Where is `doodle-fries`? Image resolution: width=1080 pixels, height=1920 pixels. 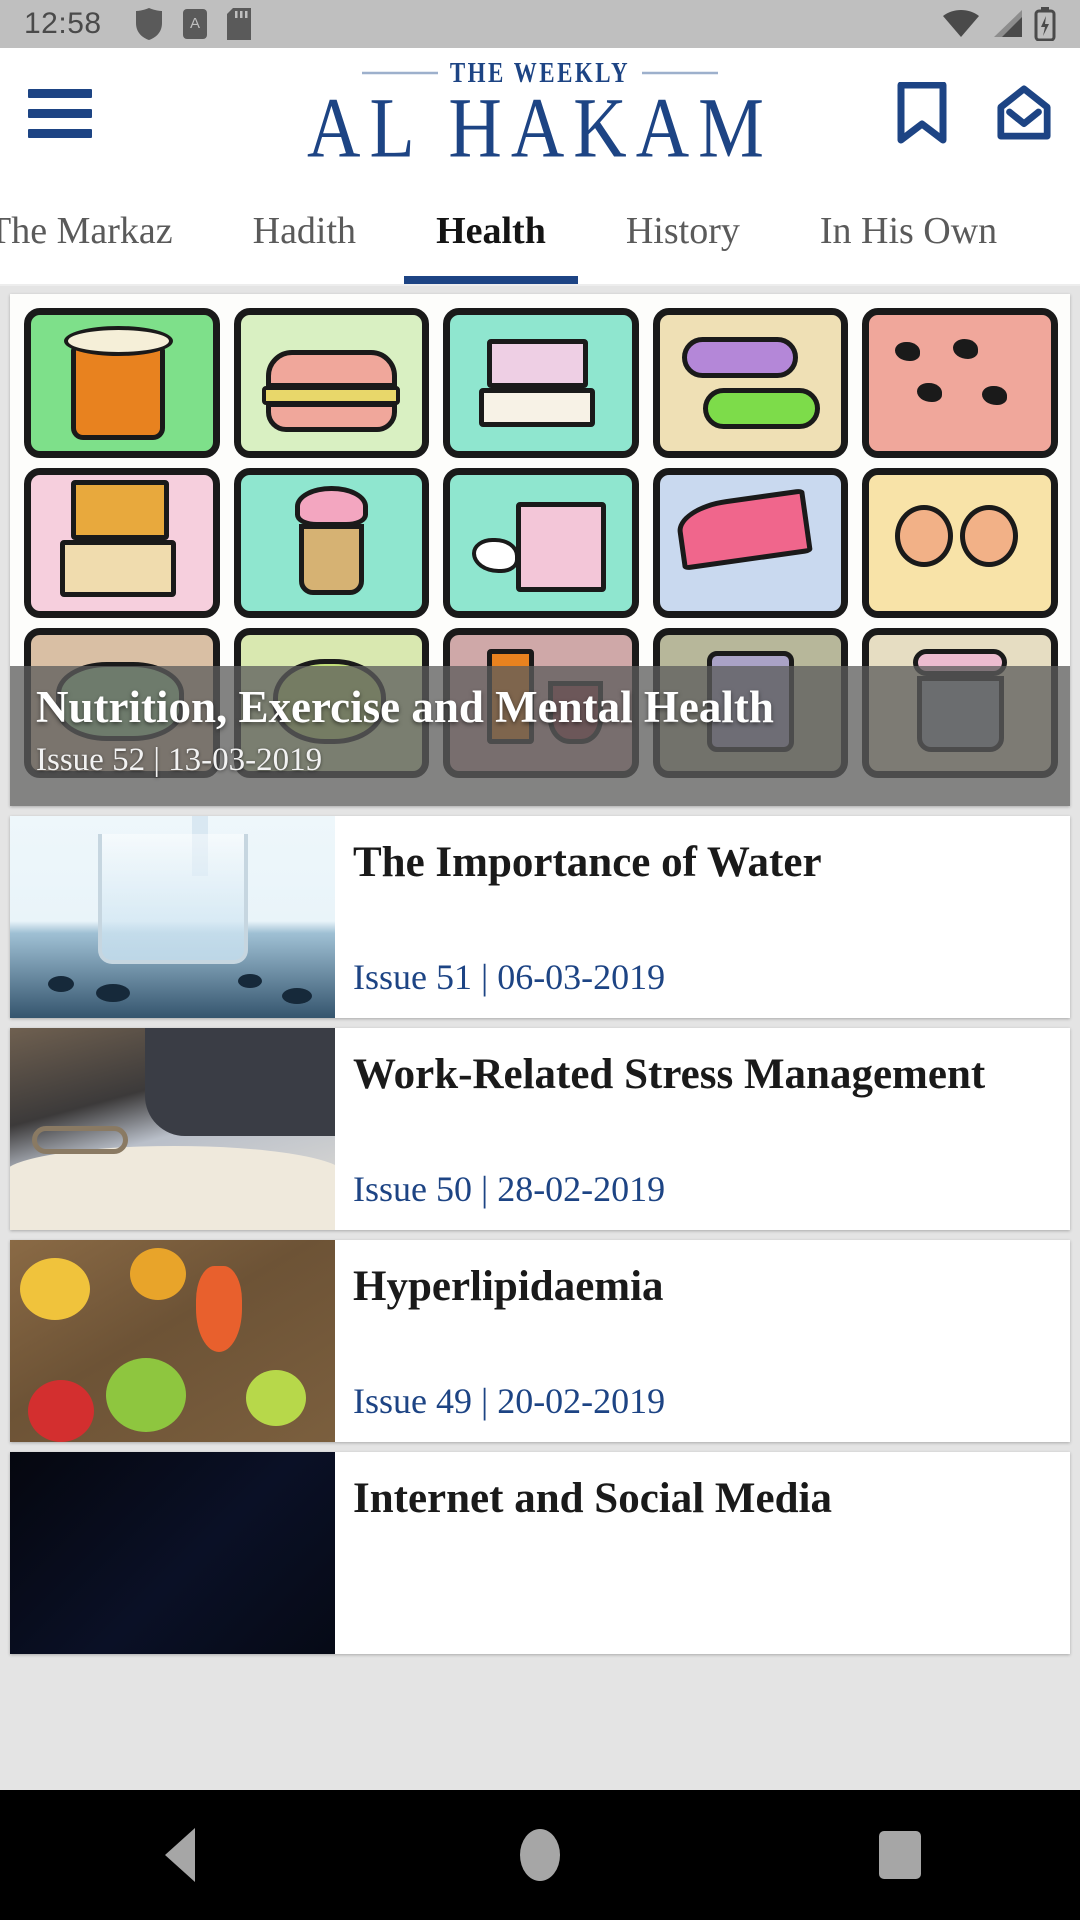
doodle-fries is located at coordinates (122, 543).